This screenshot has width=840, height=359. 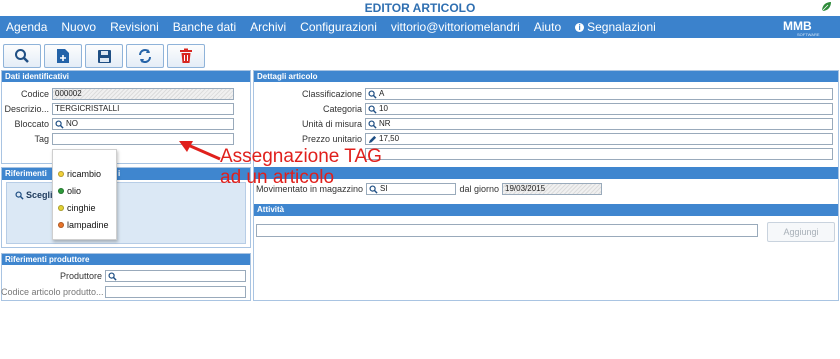 What do you see at coordinates (126, 76) in the screenshot?
I see `panel-header: Dati identificativi` at bounding box center [126, 76].